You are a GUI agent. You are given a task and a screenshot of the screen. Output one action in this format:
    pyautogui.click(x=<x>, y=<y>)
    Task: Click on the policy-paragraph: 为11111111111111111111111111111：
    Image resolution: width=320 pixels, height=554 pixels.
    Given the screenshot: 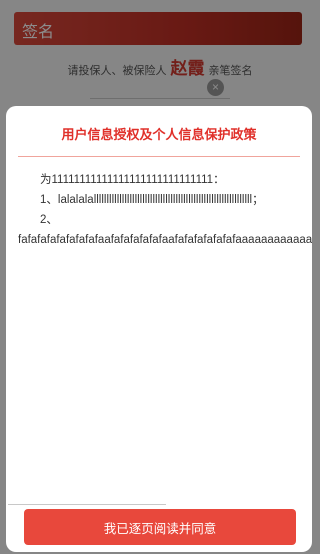 What is the action you would take?
    pyautogui.click(x=132, y=180)
    